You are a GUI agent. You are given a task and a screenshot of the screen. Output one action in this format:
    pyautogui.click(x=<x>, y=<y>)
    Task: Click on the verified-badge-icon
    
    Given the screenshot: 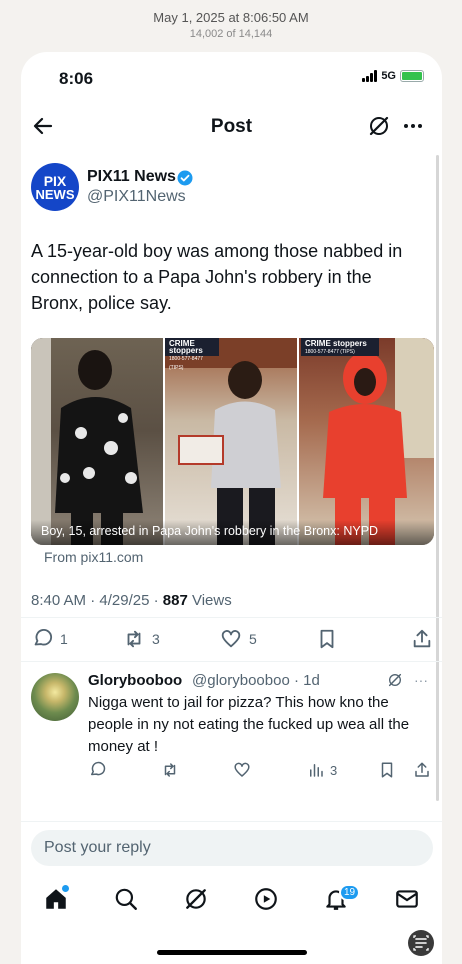 What is the action you would take?
    pyautogui.click(x=185, y=178)
    